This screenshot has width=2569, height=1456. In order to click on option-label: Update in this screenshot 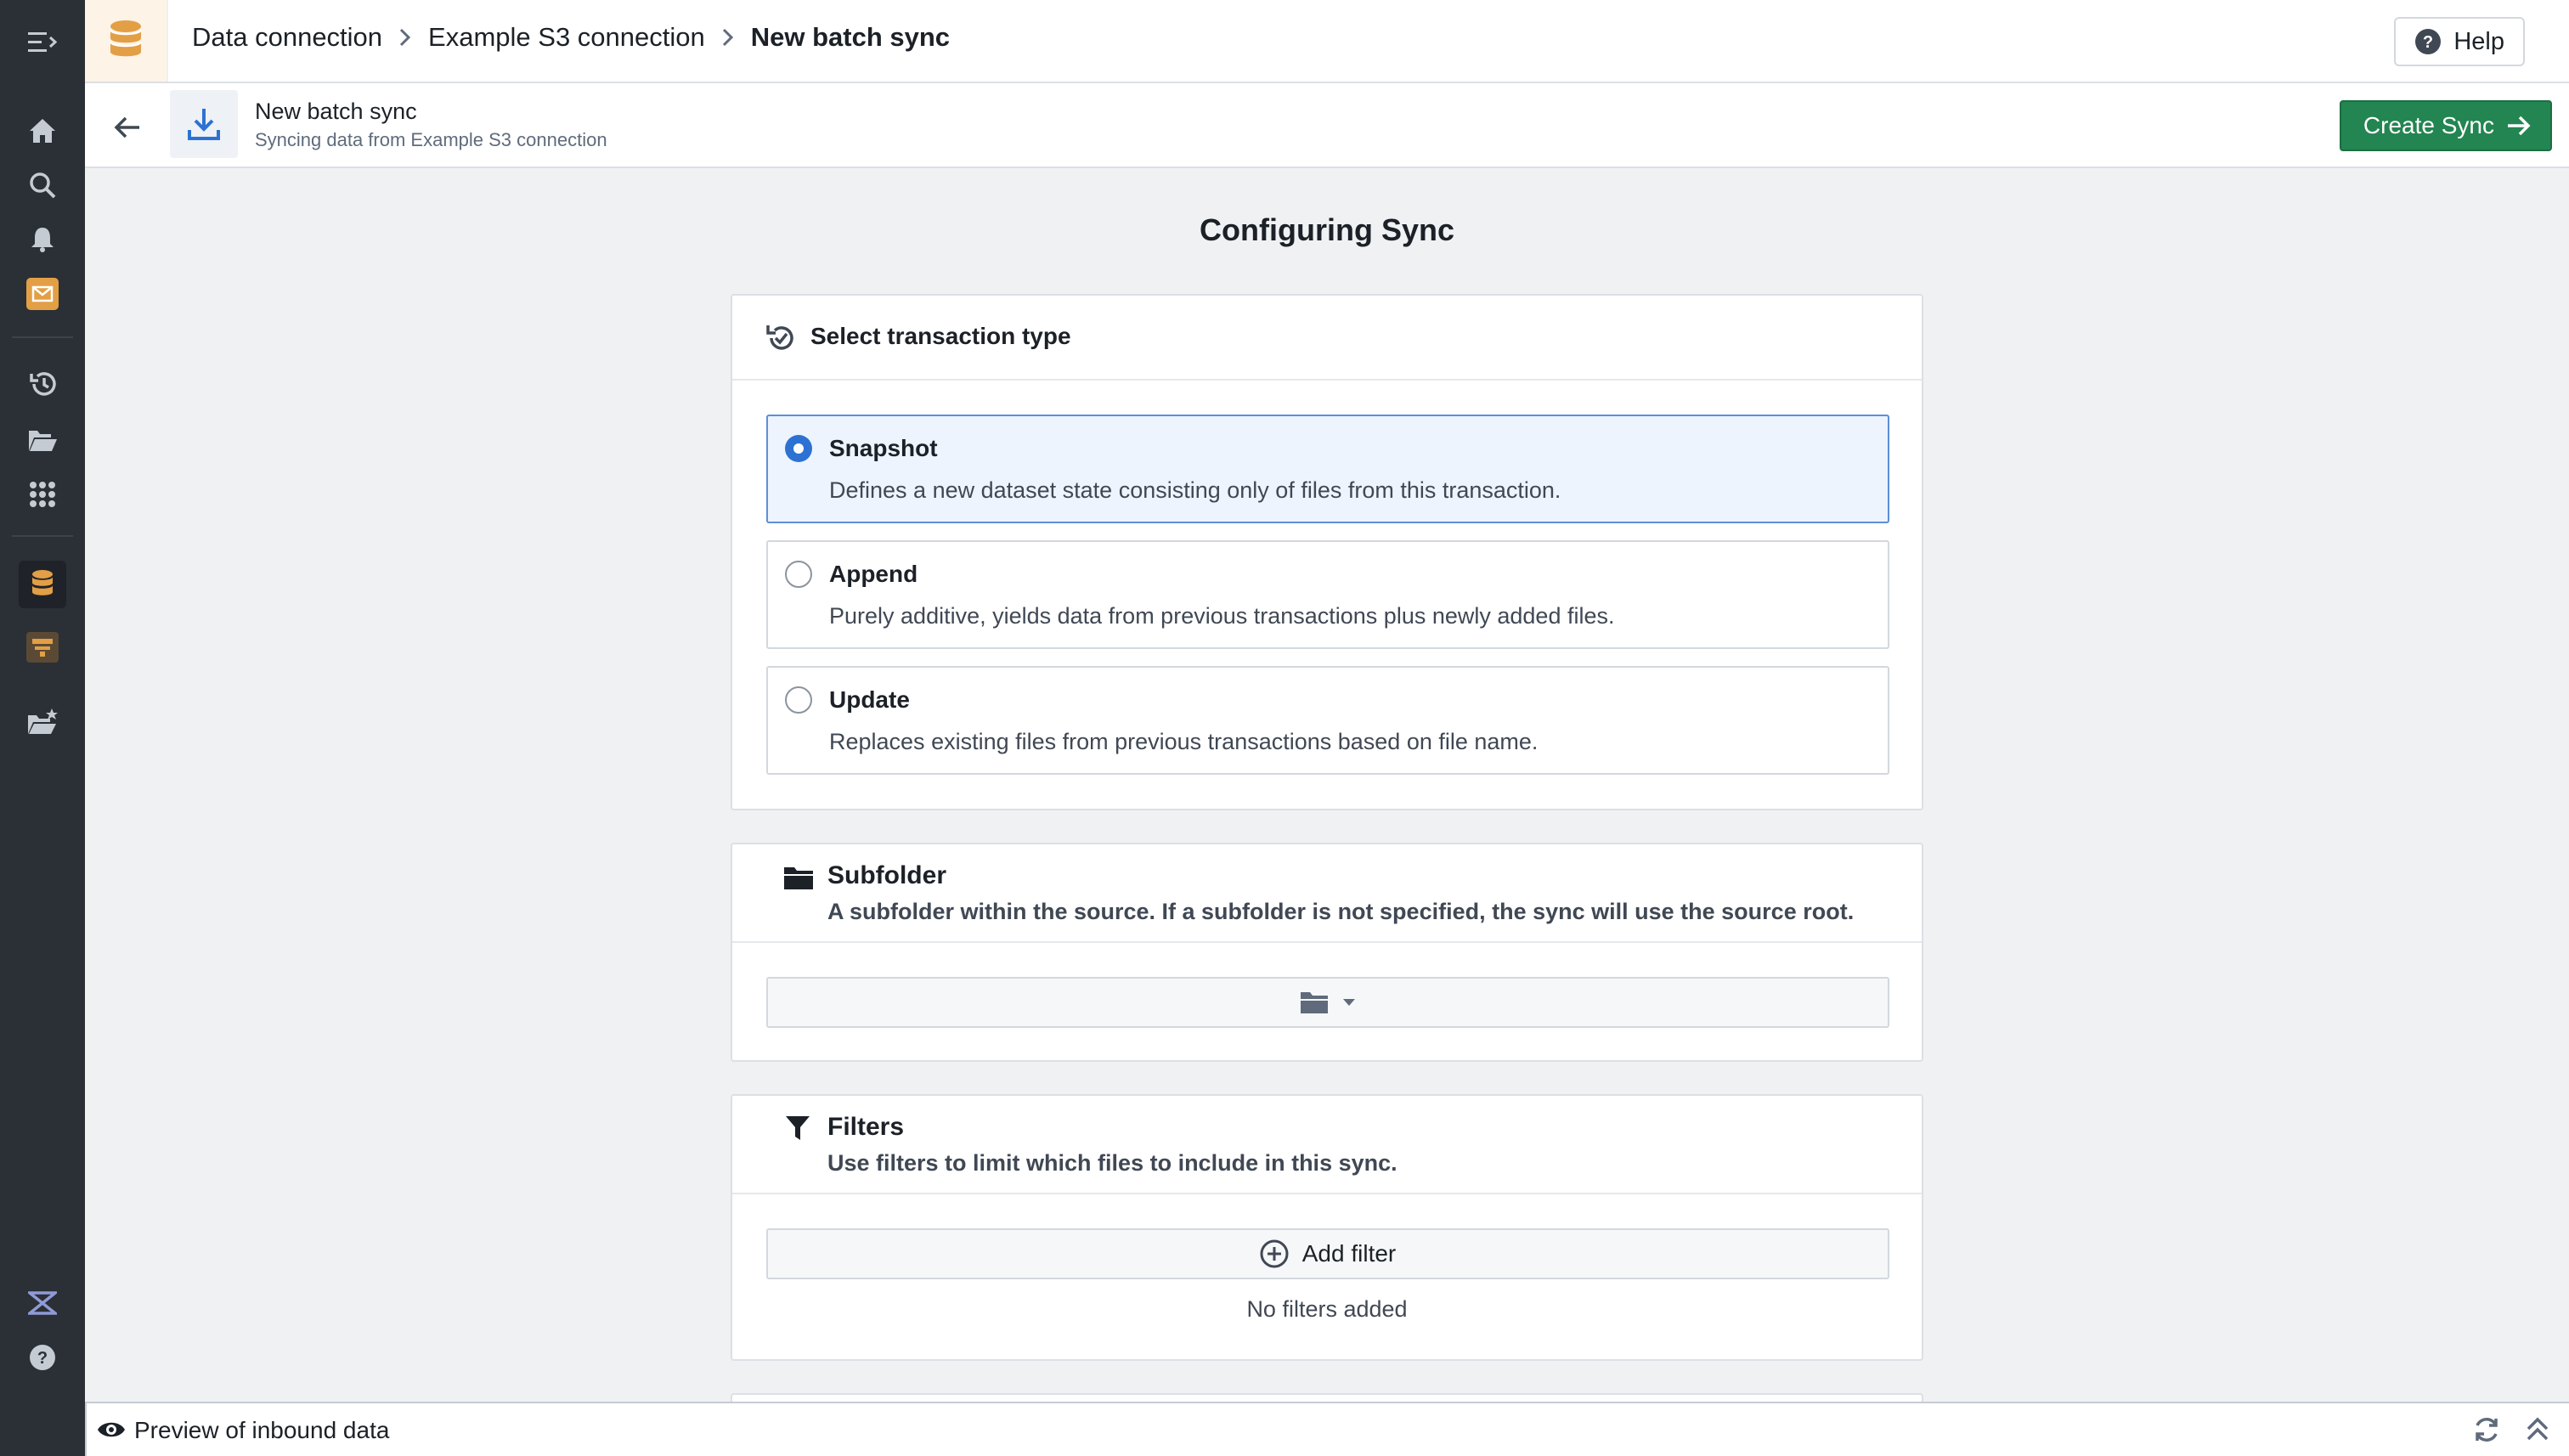, I will do `click(870, 700)`.